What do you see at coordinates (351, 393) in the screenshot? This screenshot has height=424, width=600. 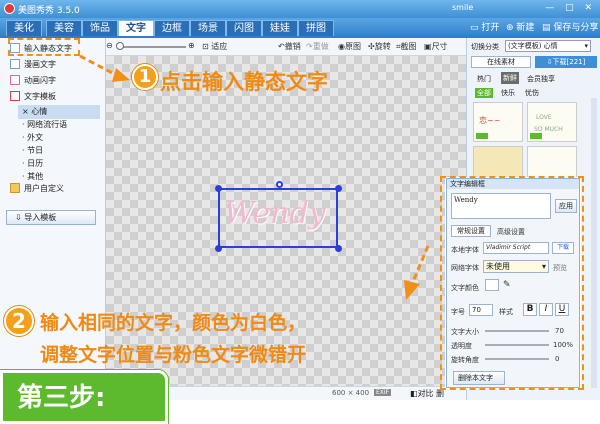 I see `image-size: 600 × 400` at bounding box center [351, 393].